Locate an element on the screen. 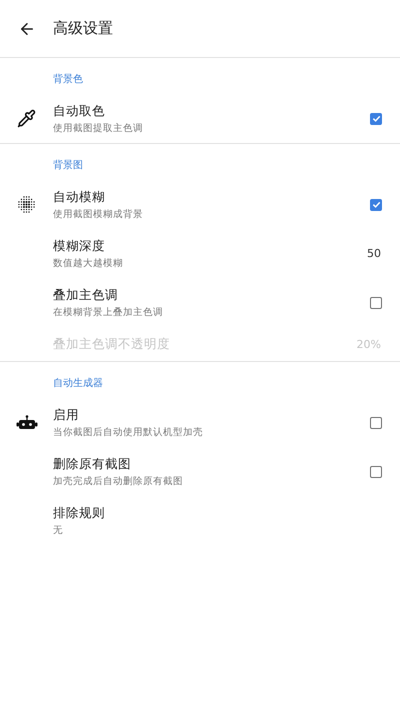 This screenshot has width=400, height=716. section-header: 自动生成器 is located at coordinates (78, 383).